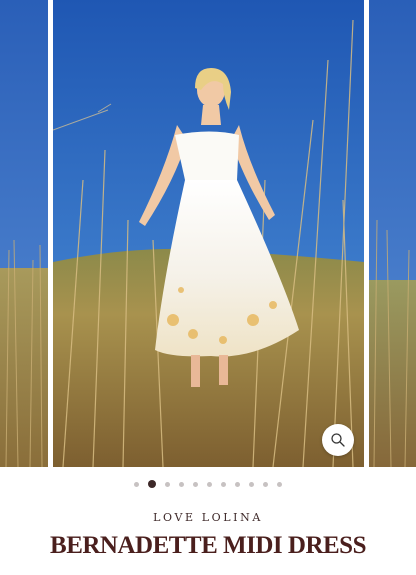  I want to click on pagination-dot-active, so click(152, 484).